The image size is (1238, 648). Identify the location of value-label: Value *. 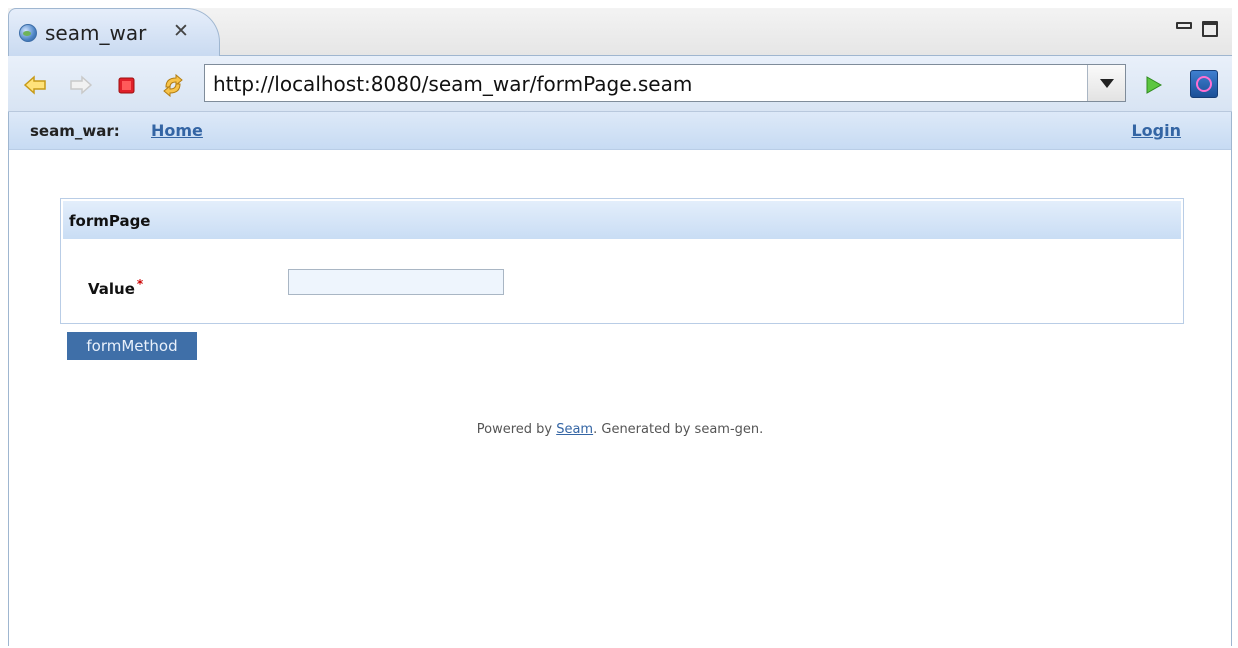
(115, 287).